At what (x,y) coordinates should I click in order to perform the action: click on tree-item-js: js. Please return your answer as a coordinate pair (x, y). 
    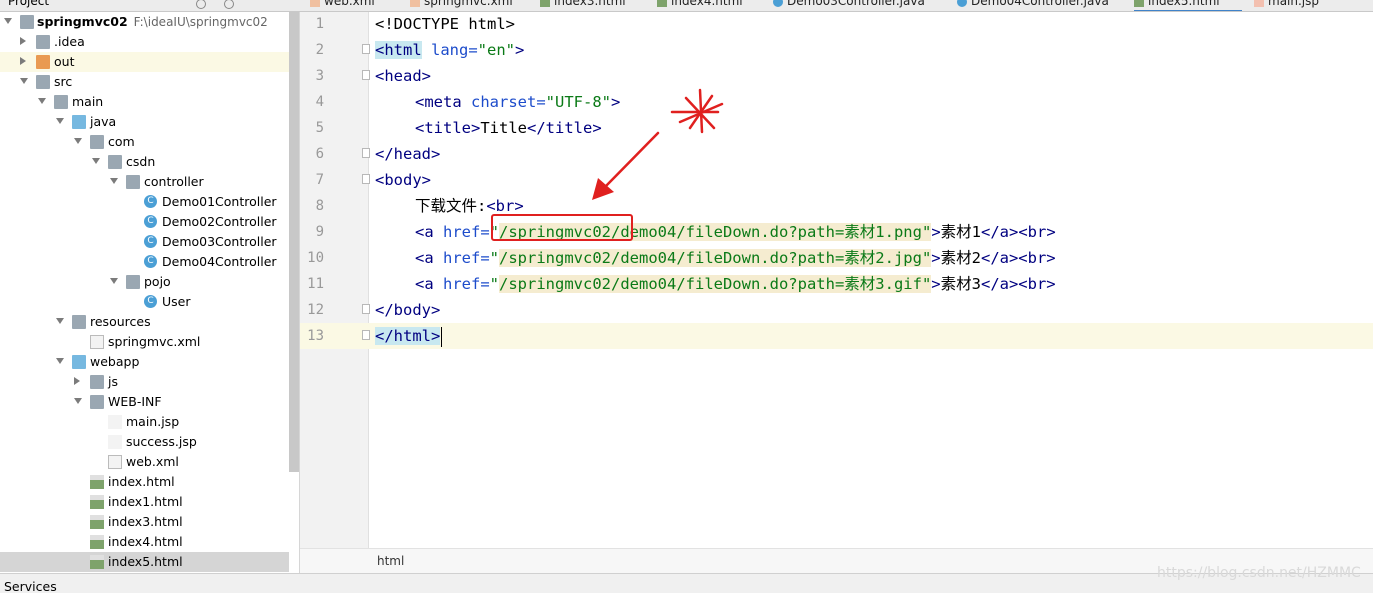
    Looking at the image, I should click on (144, 382).